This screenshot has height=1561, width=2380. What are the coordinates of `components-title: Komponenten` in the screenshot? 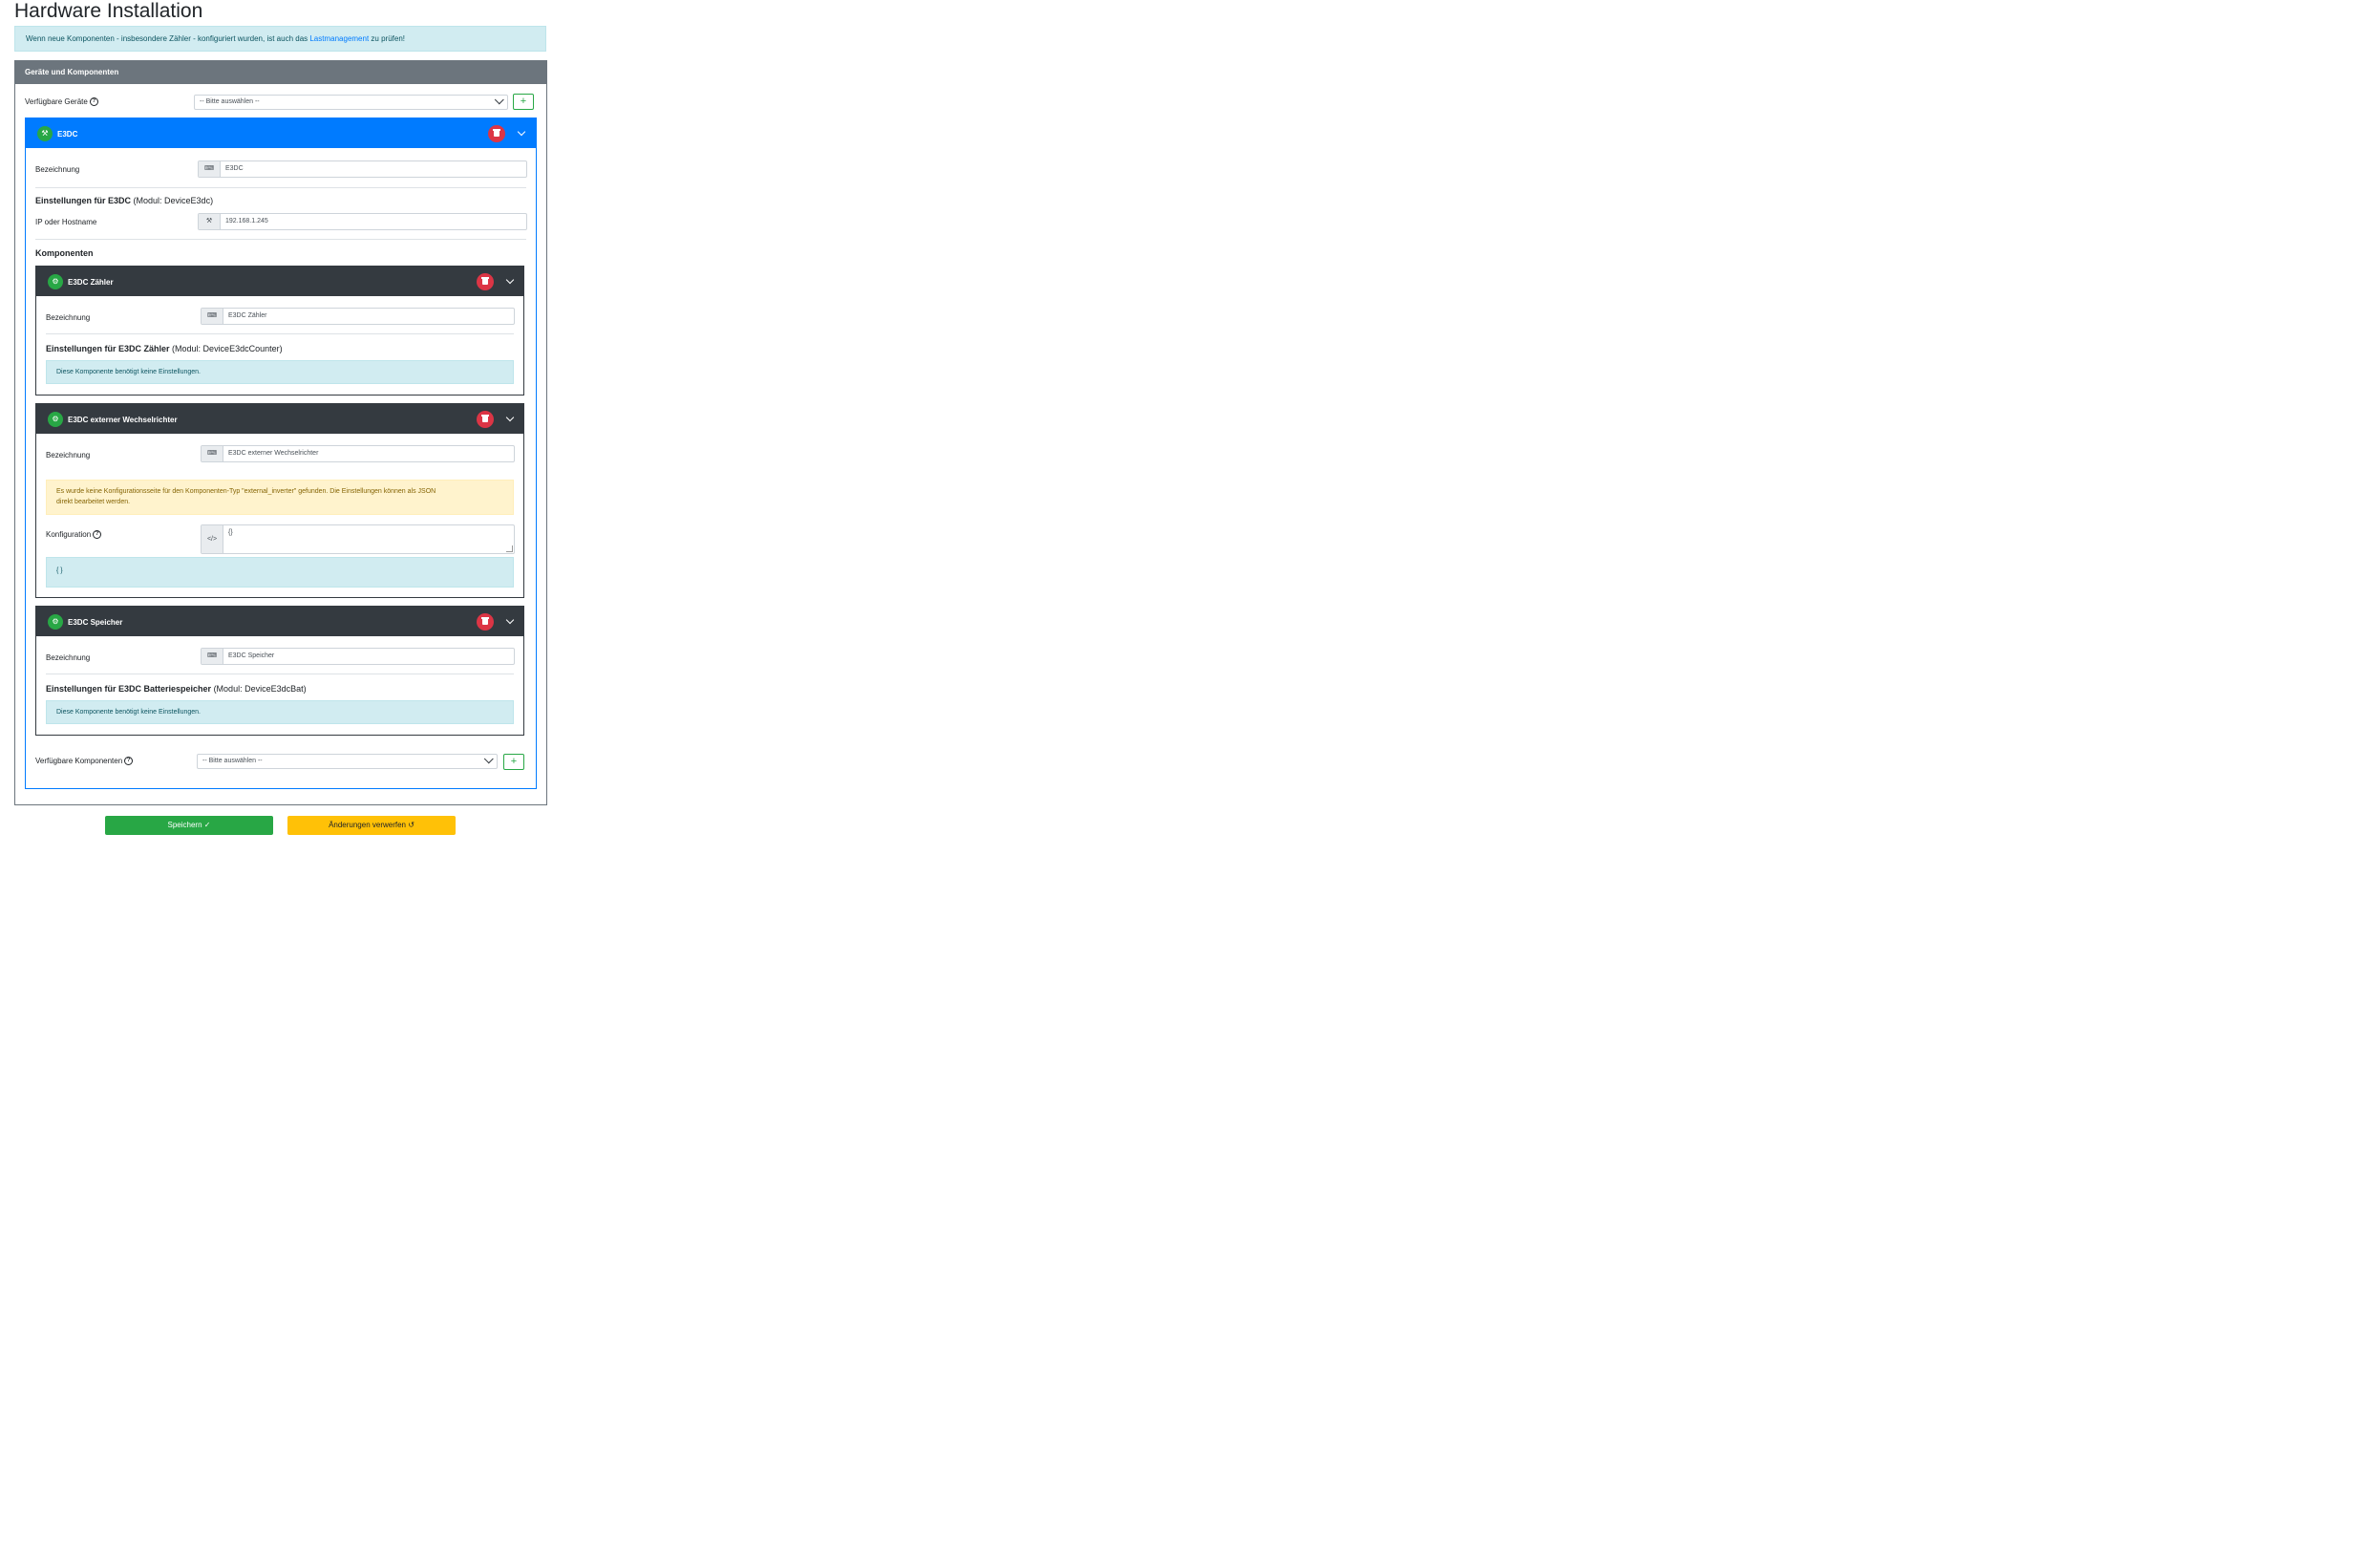 It's located at (65, 253).